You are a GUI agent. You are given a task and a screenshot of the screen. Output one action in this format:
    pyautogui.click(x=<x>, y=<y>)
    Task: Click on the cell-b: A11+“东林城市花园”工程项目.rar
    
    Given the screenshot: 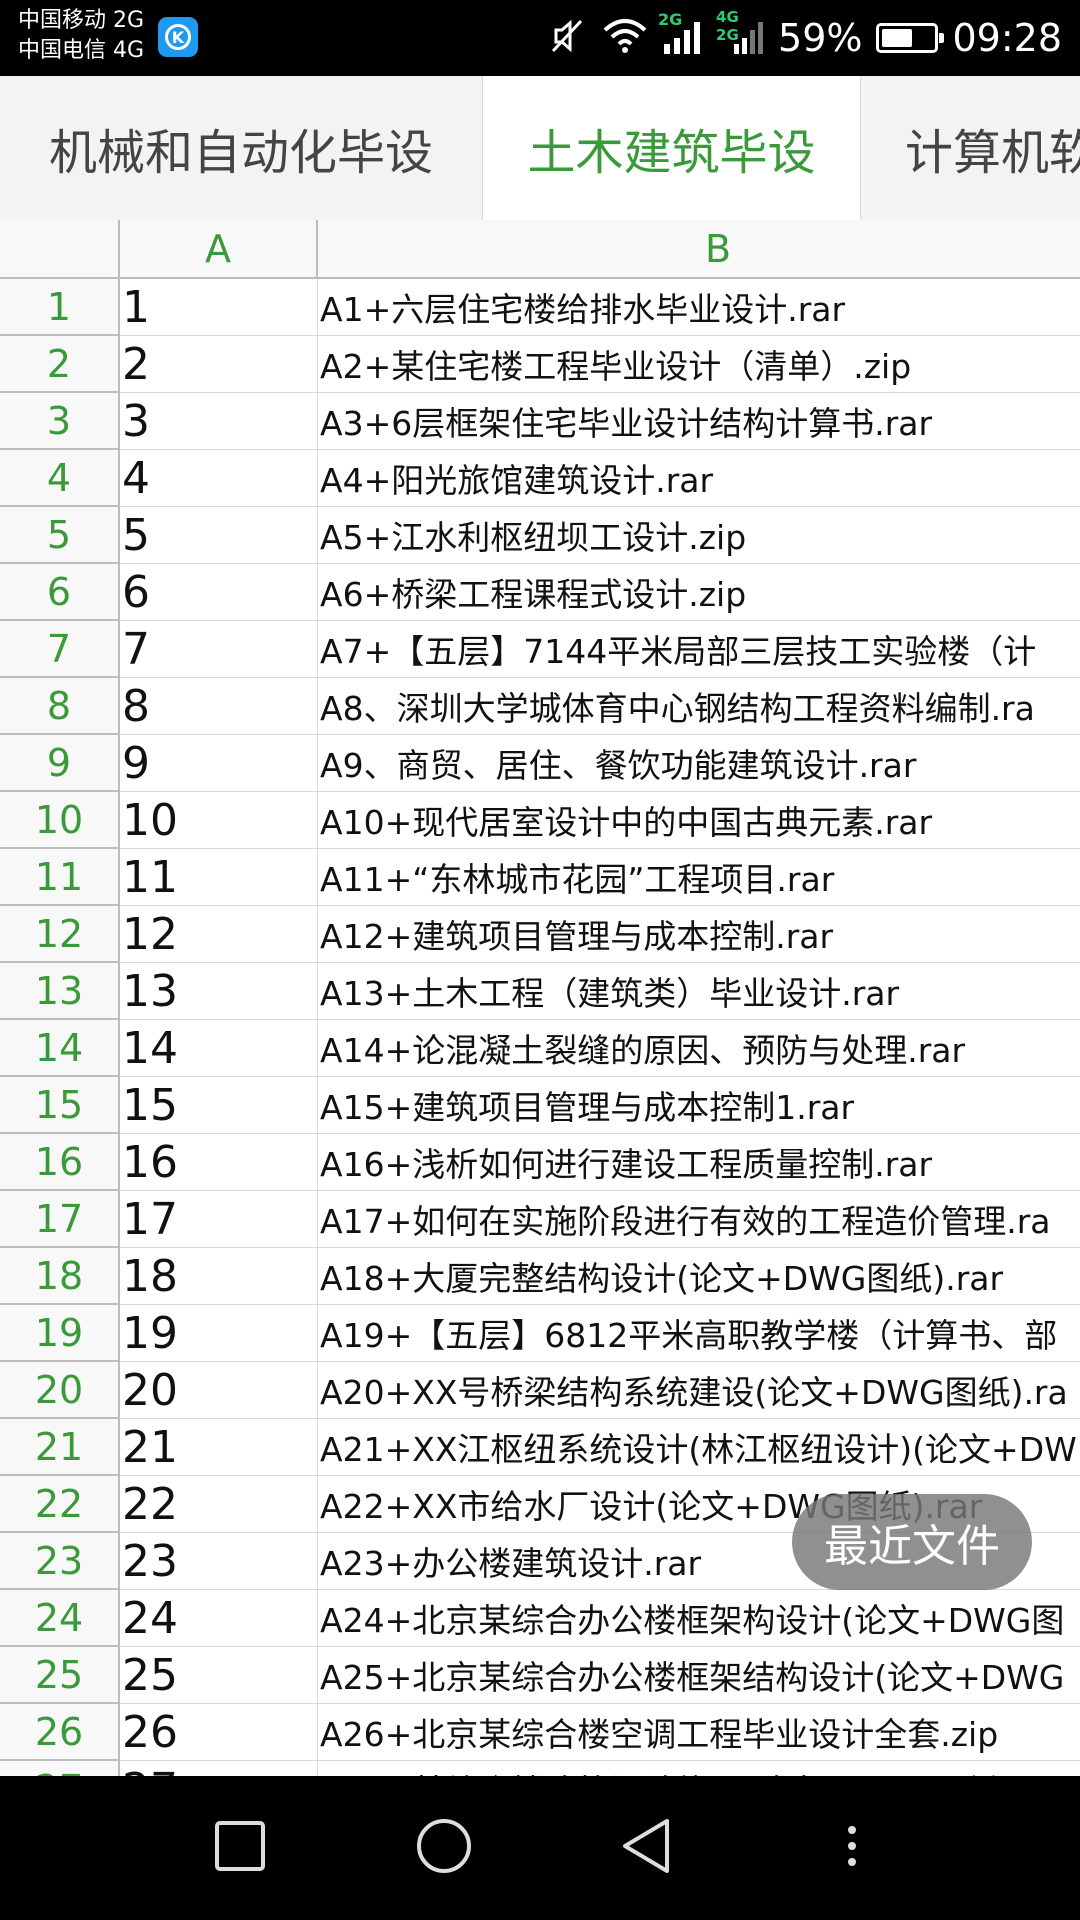 What is the action you would take?
    pyautogui.click(x=699, y=877)
    